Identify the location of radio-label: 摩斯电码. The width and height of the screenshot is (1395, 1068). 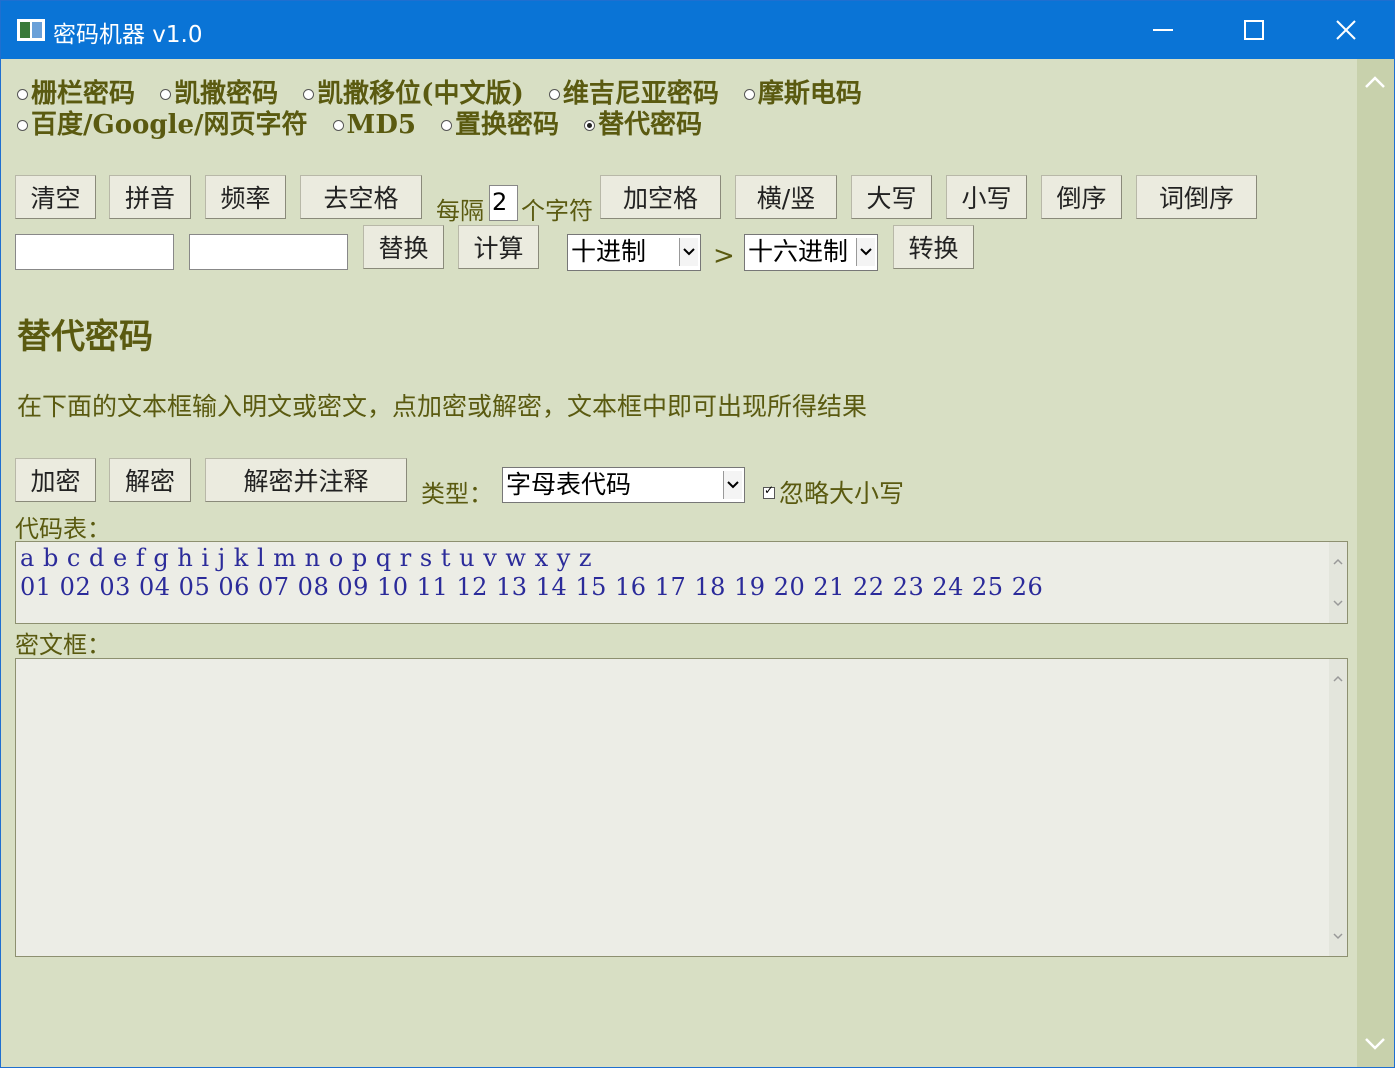
(809, 94).